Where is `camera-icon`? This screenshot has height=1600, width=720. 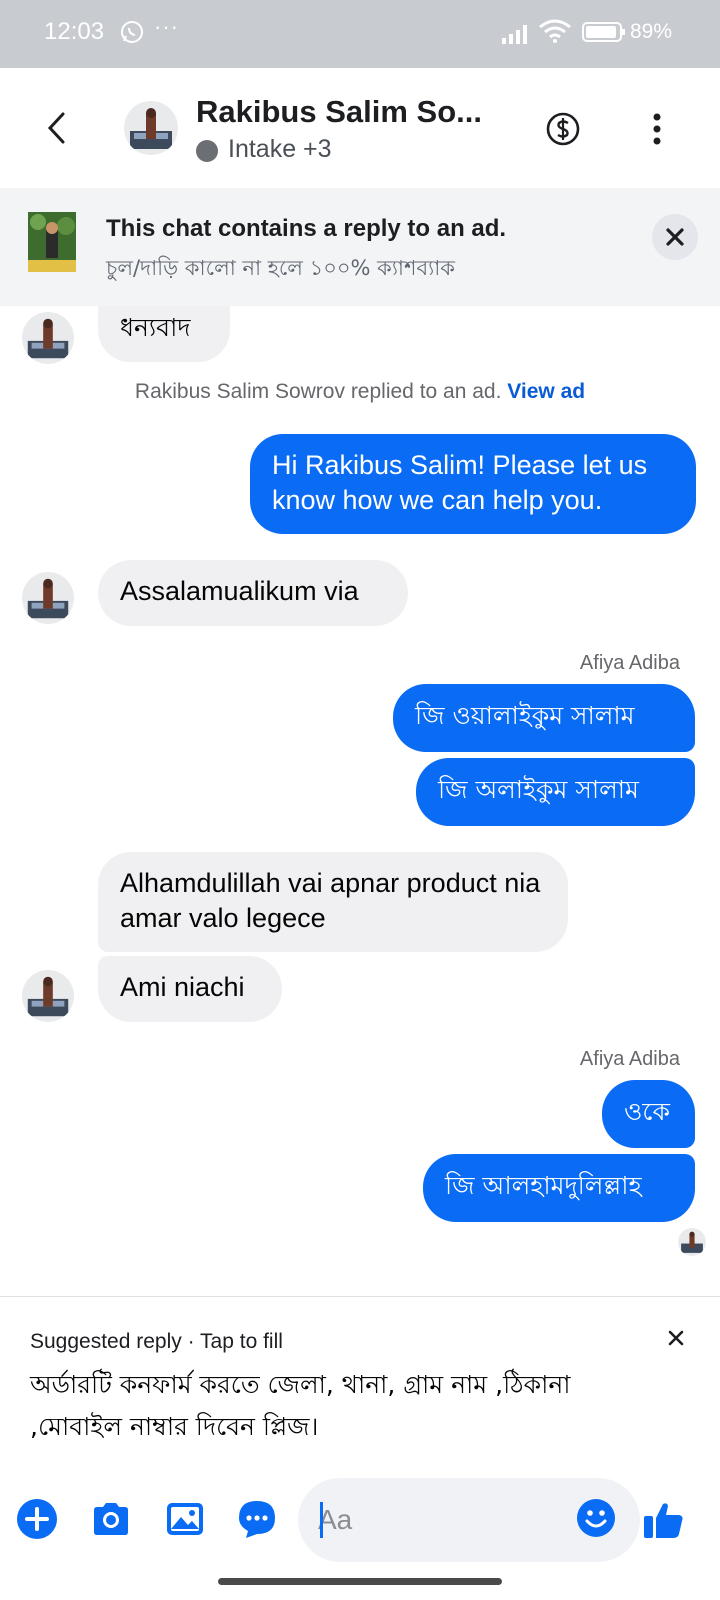 camera-icon is located at coordinates (111, 1519).